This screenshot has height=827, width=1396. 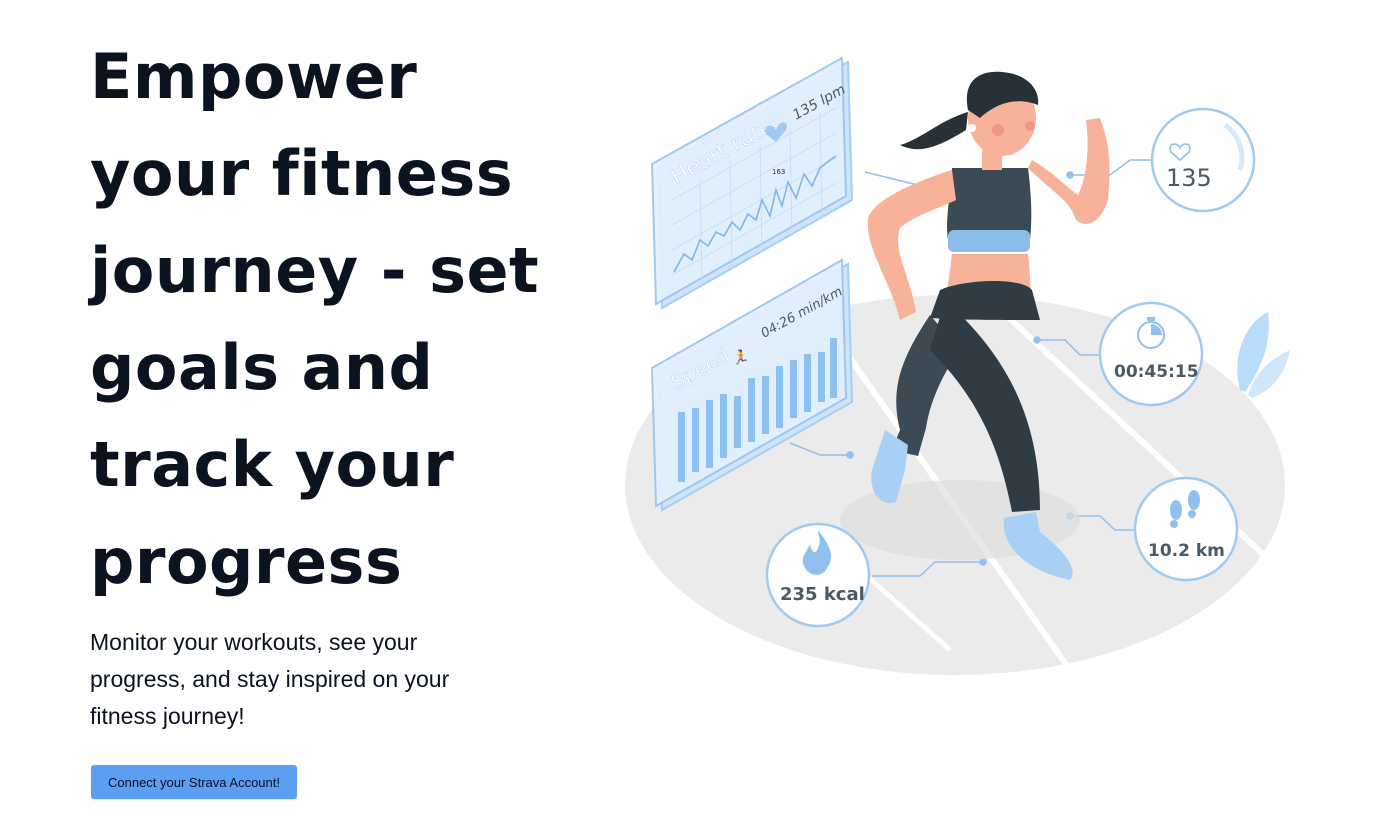 I want to click on distance-badge-value: 10.2 km, so click(x=1186, y=551).